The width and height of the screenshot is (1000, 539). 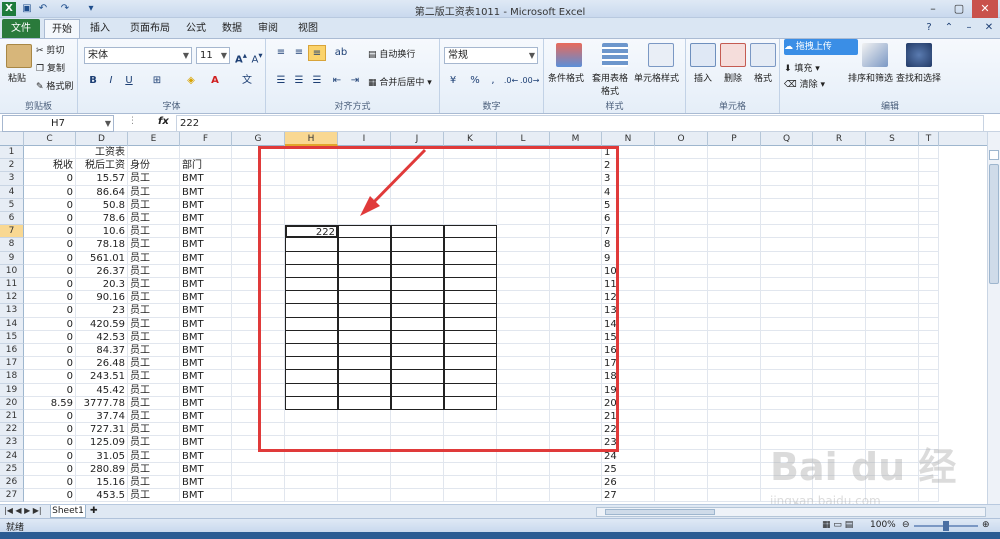 What do you see at coordinates (12, 192) in the screenshot?
I see `row-header: 4` at bounding box center [12, 192].